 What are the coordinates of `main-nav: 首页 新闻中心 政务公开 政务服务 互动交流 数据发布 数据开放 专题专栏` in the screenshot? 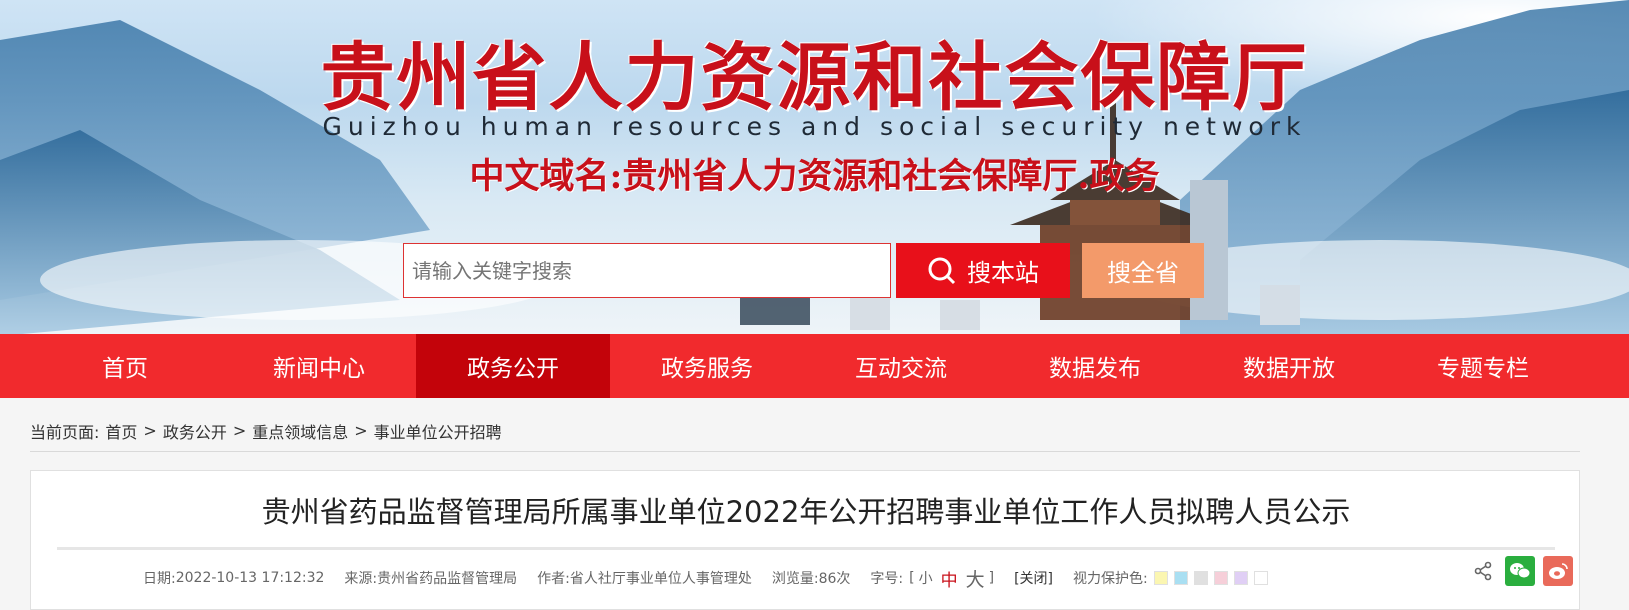 It's located at (814, 366).